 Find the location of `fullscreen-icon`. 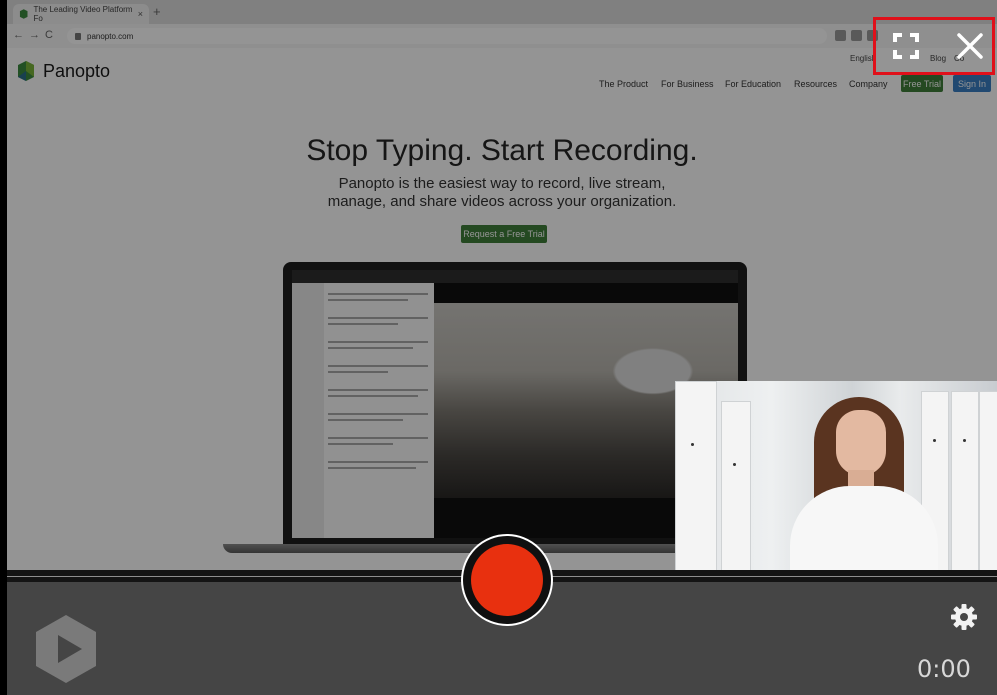

fullscreen-icon is located at coordinates (906, 46).